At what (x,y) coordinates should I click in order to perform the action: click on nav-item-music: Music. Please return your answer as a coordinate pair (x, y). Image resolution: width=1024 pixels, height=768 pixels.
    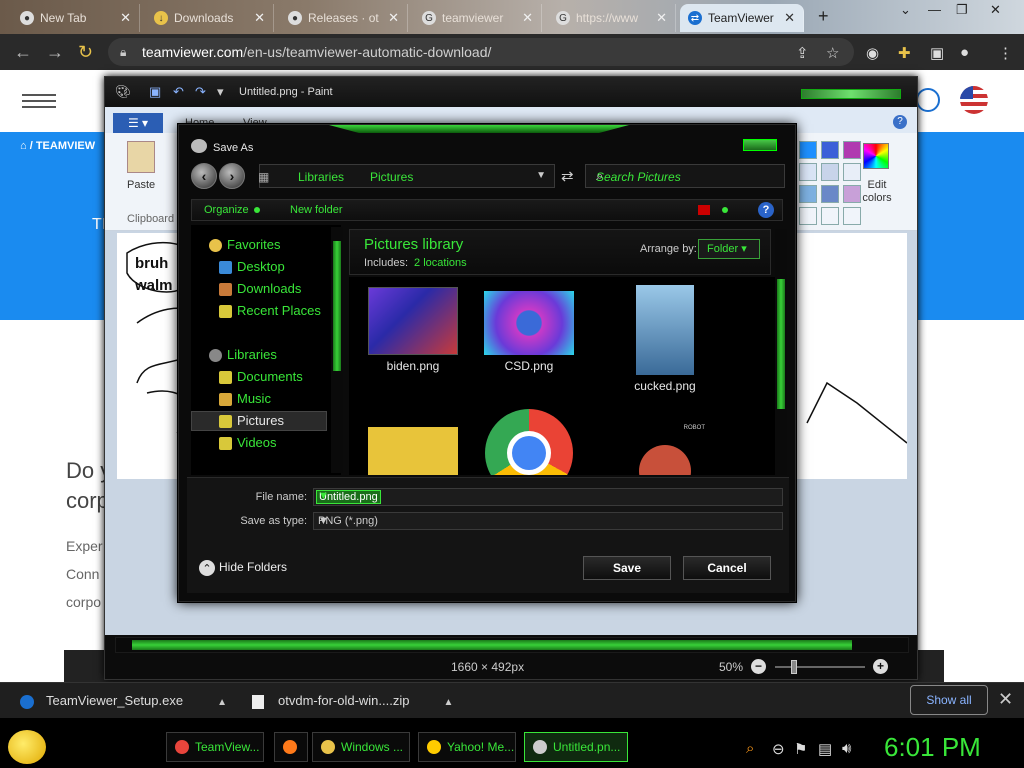
    Looking at the image, I should click on (254, 398).